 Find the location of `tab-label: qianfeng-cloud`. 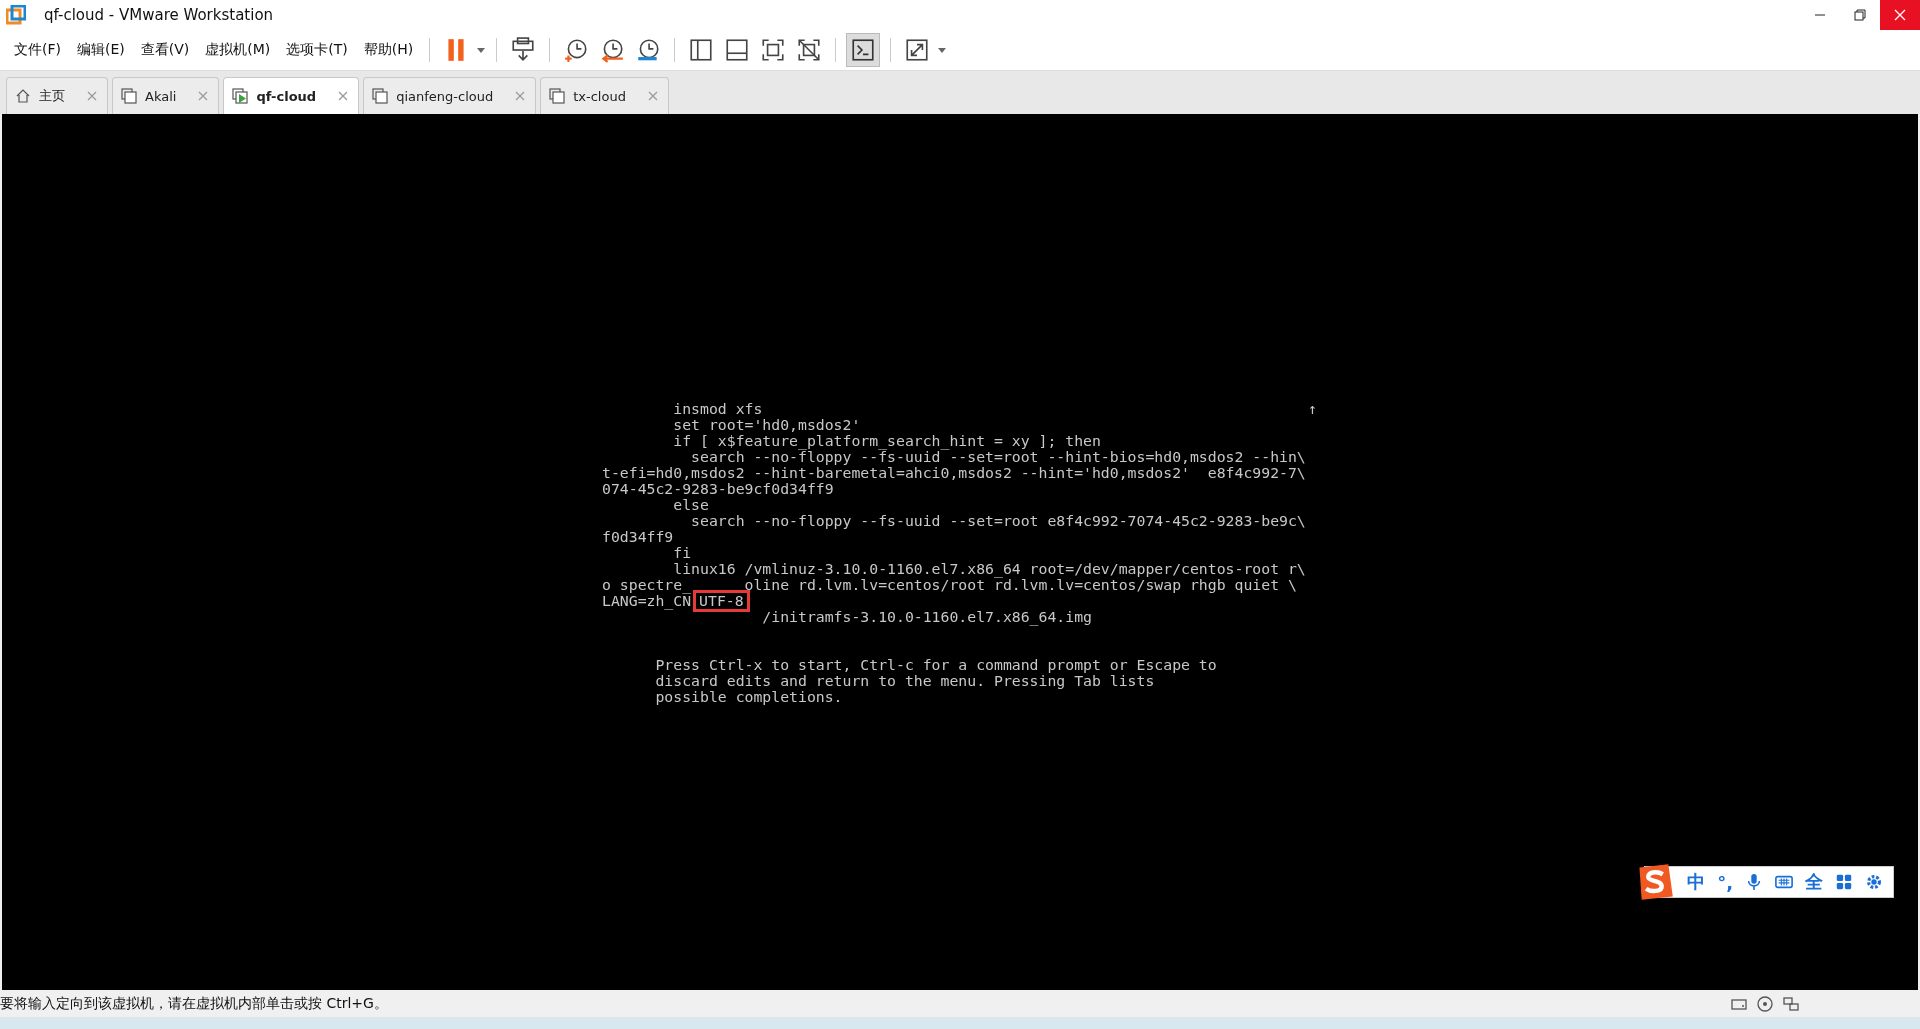

tab-label: qianfeng-cloud is located at coordinates (445, 96).